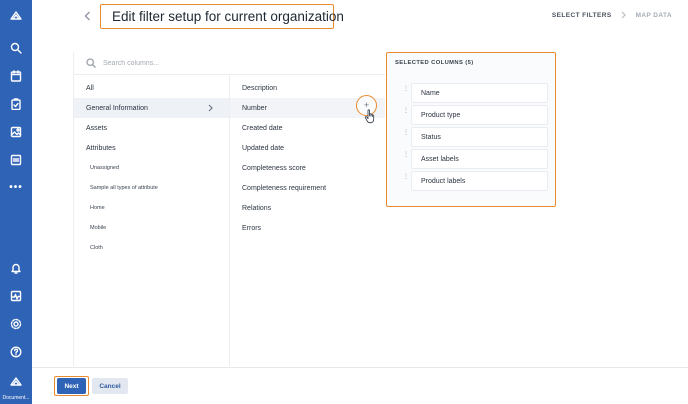 This screenshot has height=404, width=688. Describe the element at coordinates (582, 15) in the screenshot. I see `step-select-filters: SELECT FILTERS` at that location.